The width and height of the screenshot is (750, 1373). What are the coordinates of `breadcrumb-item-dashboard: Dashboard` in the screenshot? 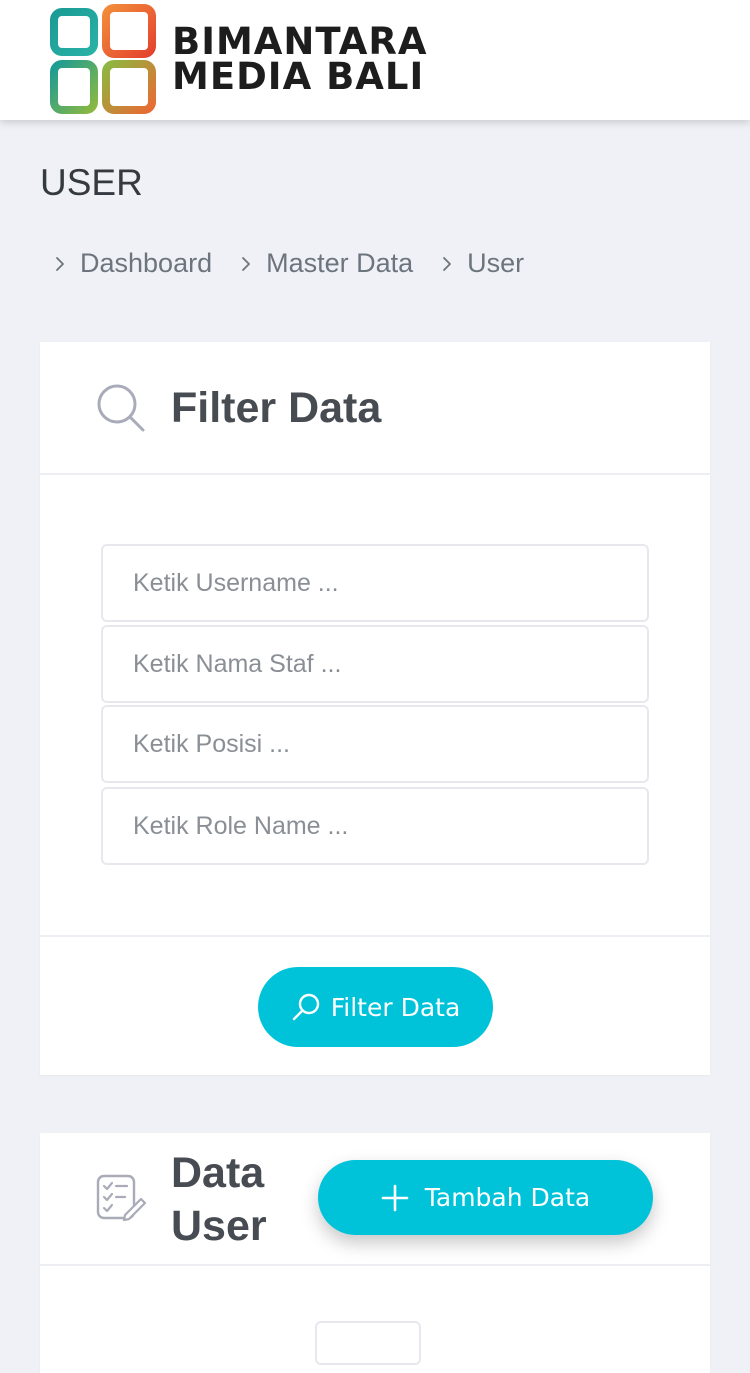 It's located at (130, 263).